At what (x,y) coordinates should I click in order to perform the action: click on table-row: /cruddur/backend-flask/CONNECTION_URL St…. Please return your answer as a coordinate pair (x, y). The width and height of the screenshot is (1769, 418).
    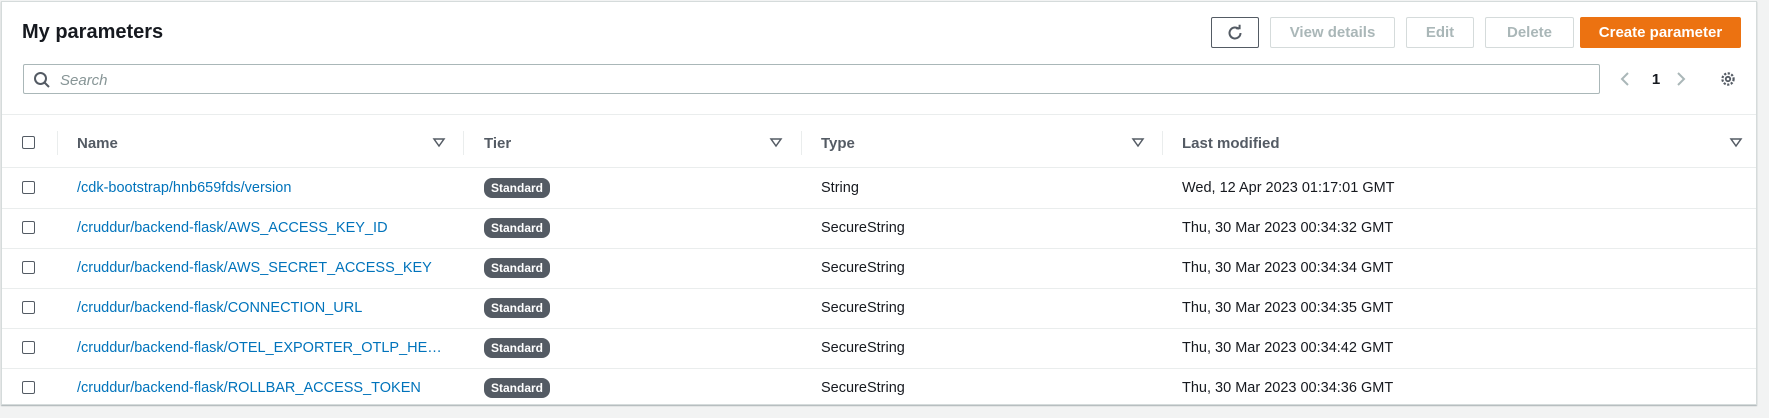
    Looking at the image, I should click on (879, 308).